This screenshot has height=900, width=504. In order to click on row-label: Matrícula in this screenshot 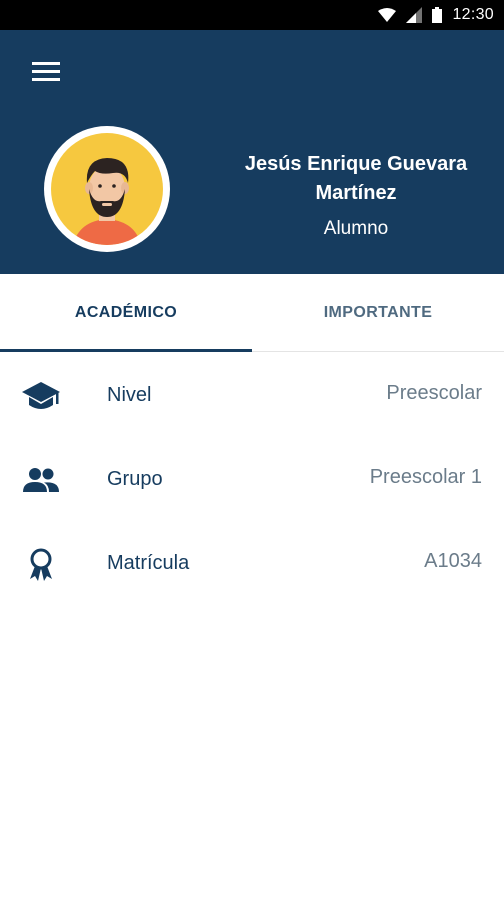, I will do `click(148, 563)`.